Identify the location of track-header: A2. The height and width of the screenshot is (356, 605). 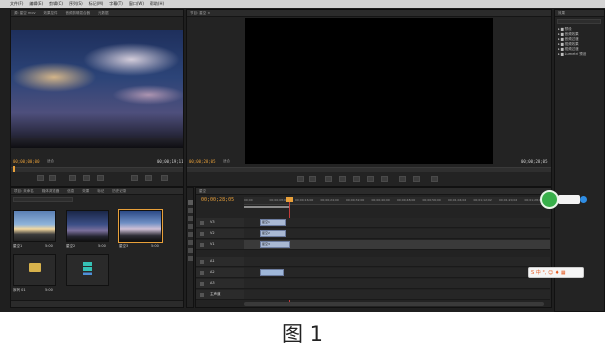
(220, 273).